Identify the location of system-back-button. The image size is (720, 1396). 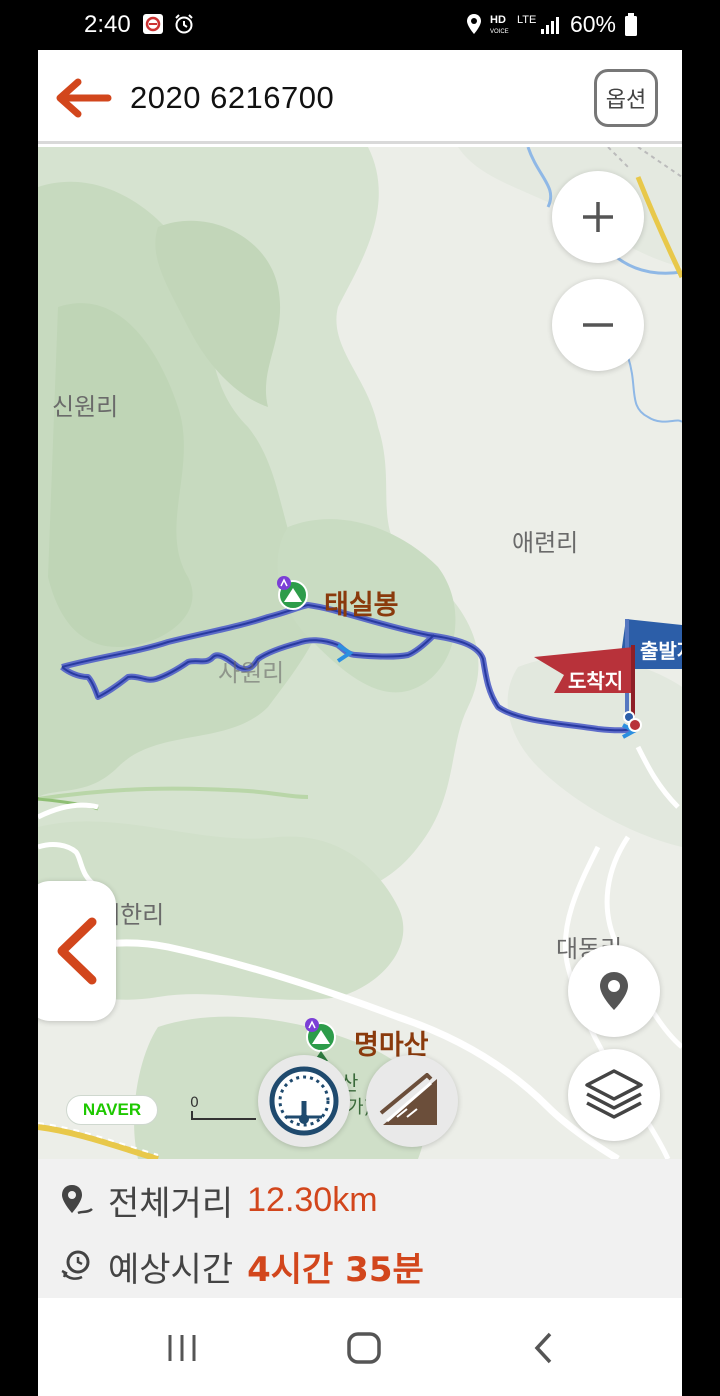
(544, 1348).